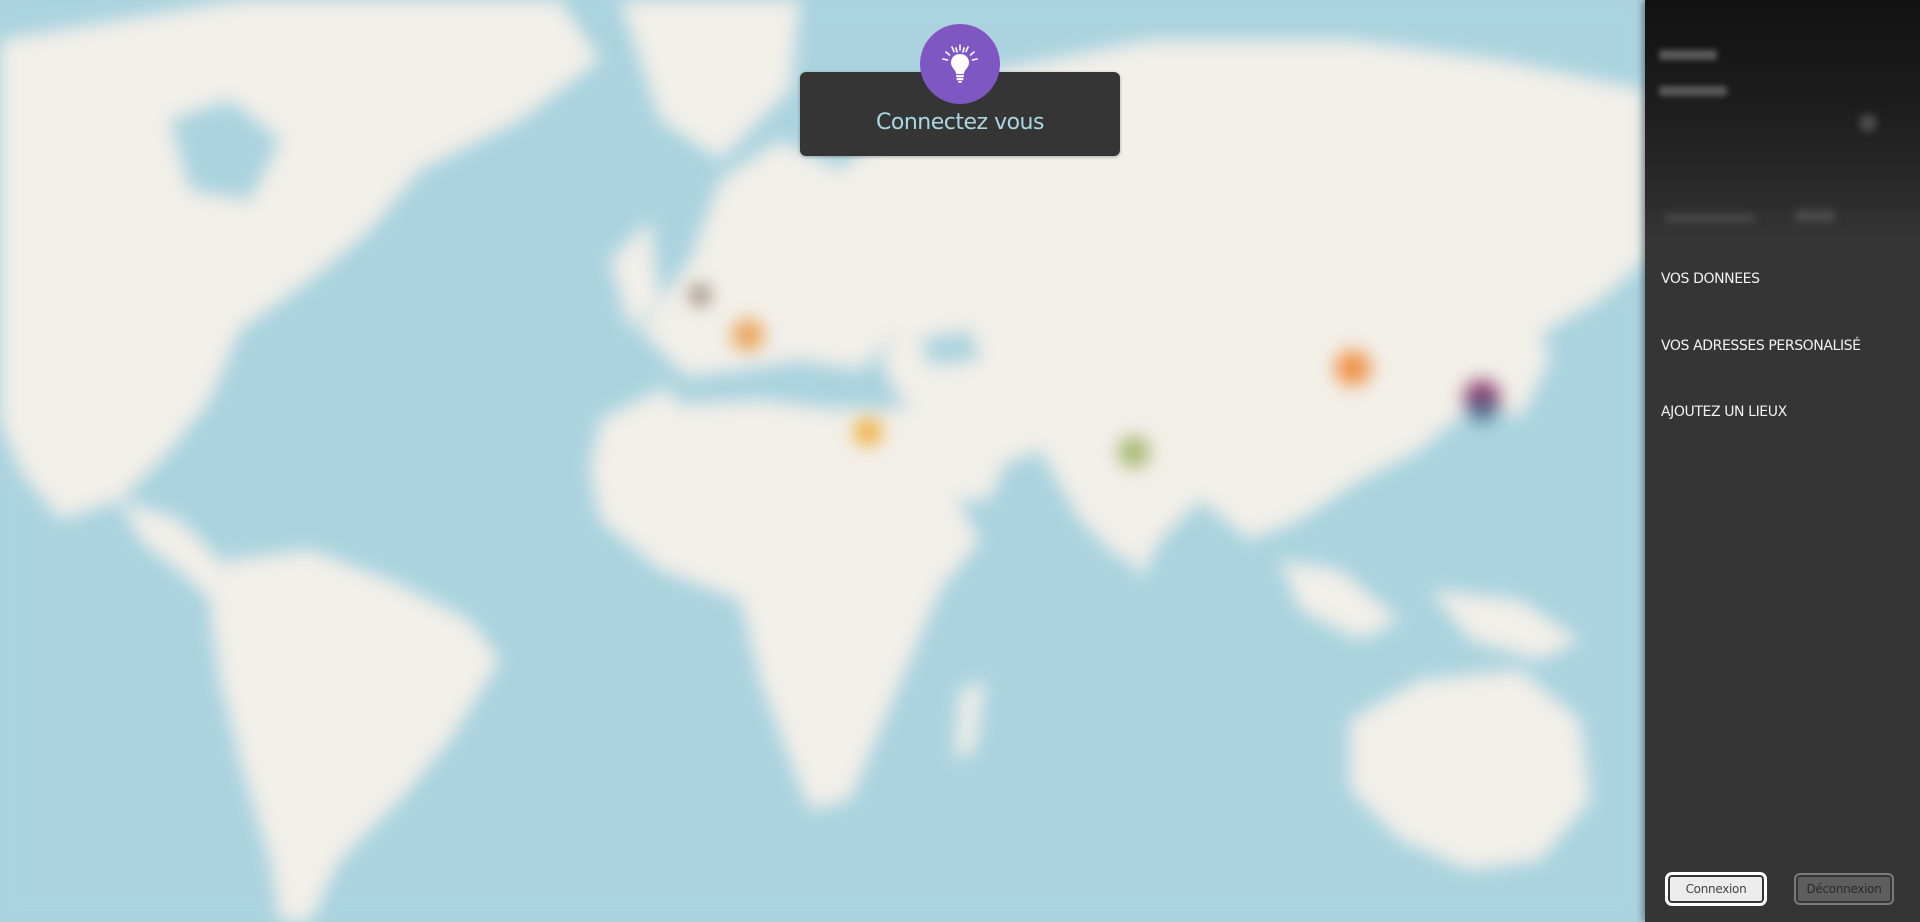  I want to click on notification-text: Connectez vous, so click(960, 122).